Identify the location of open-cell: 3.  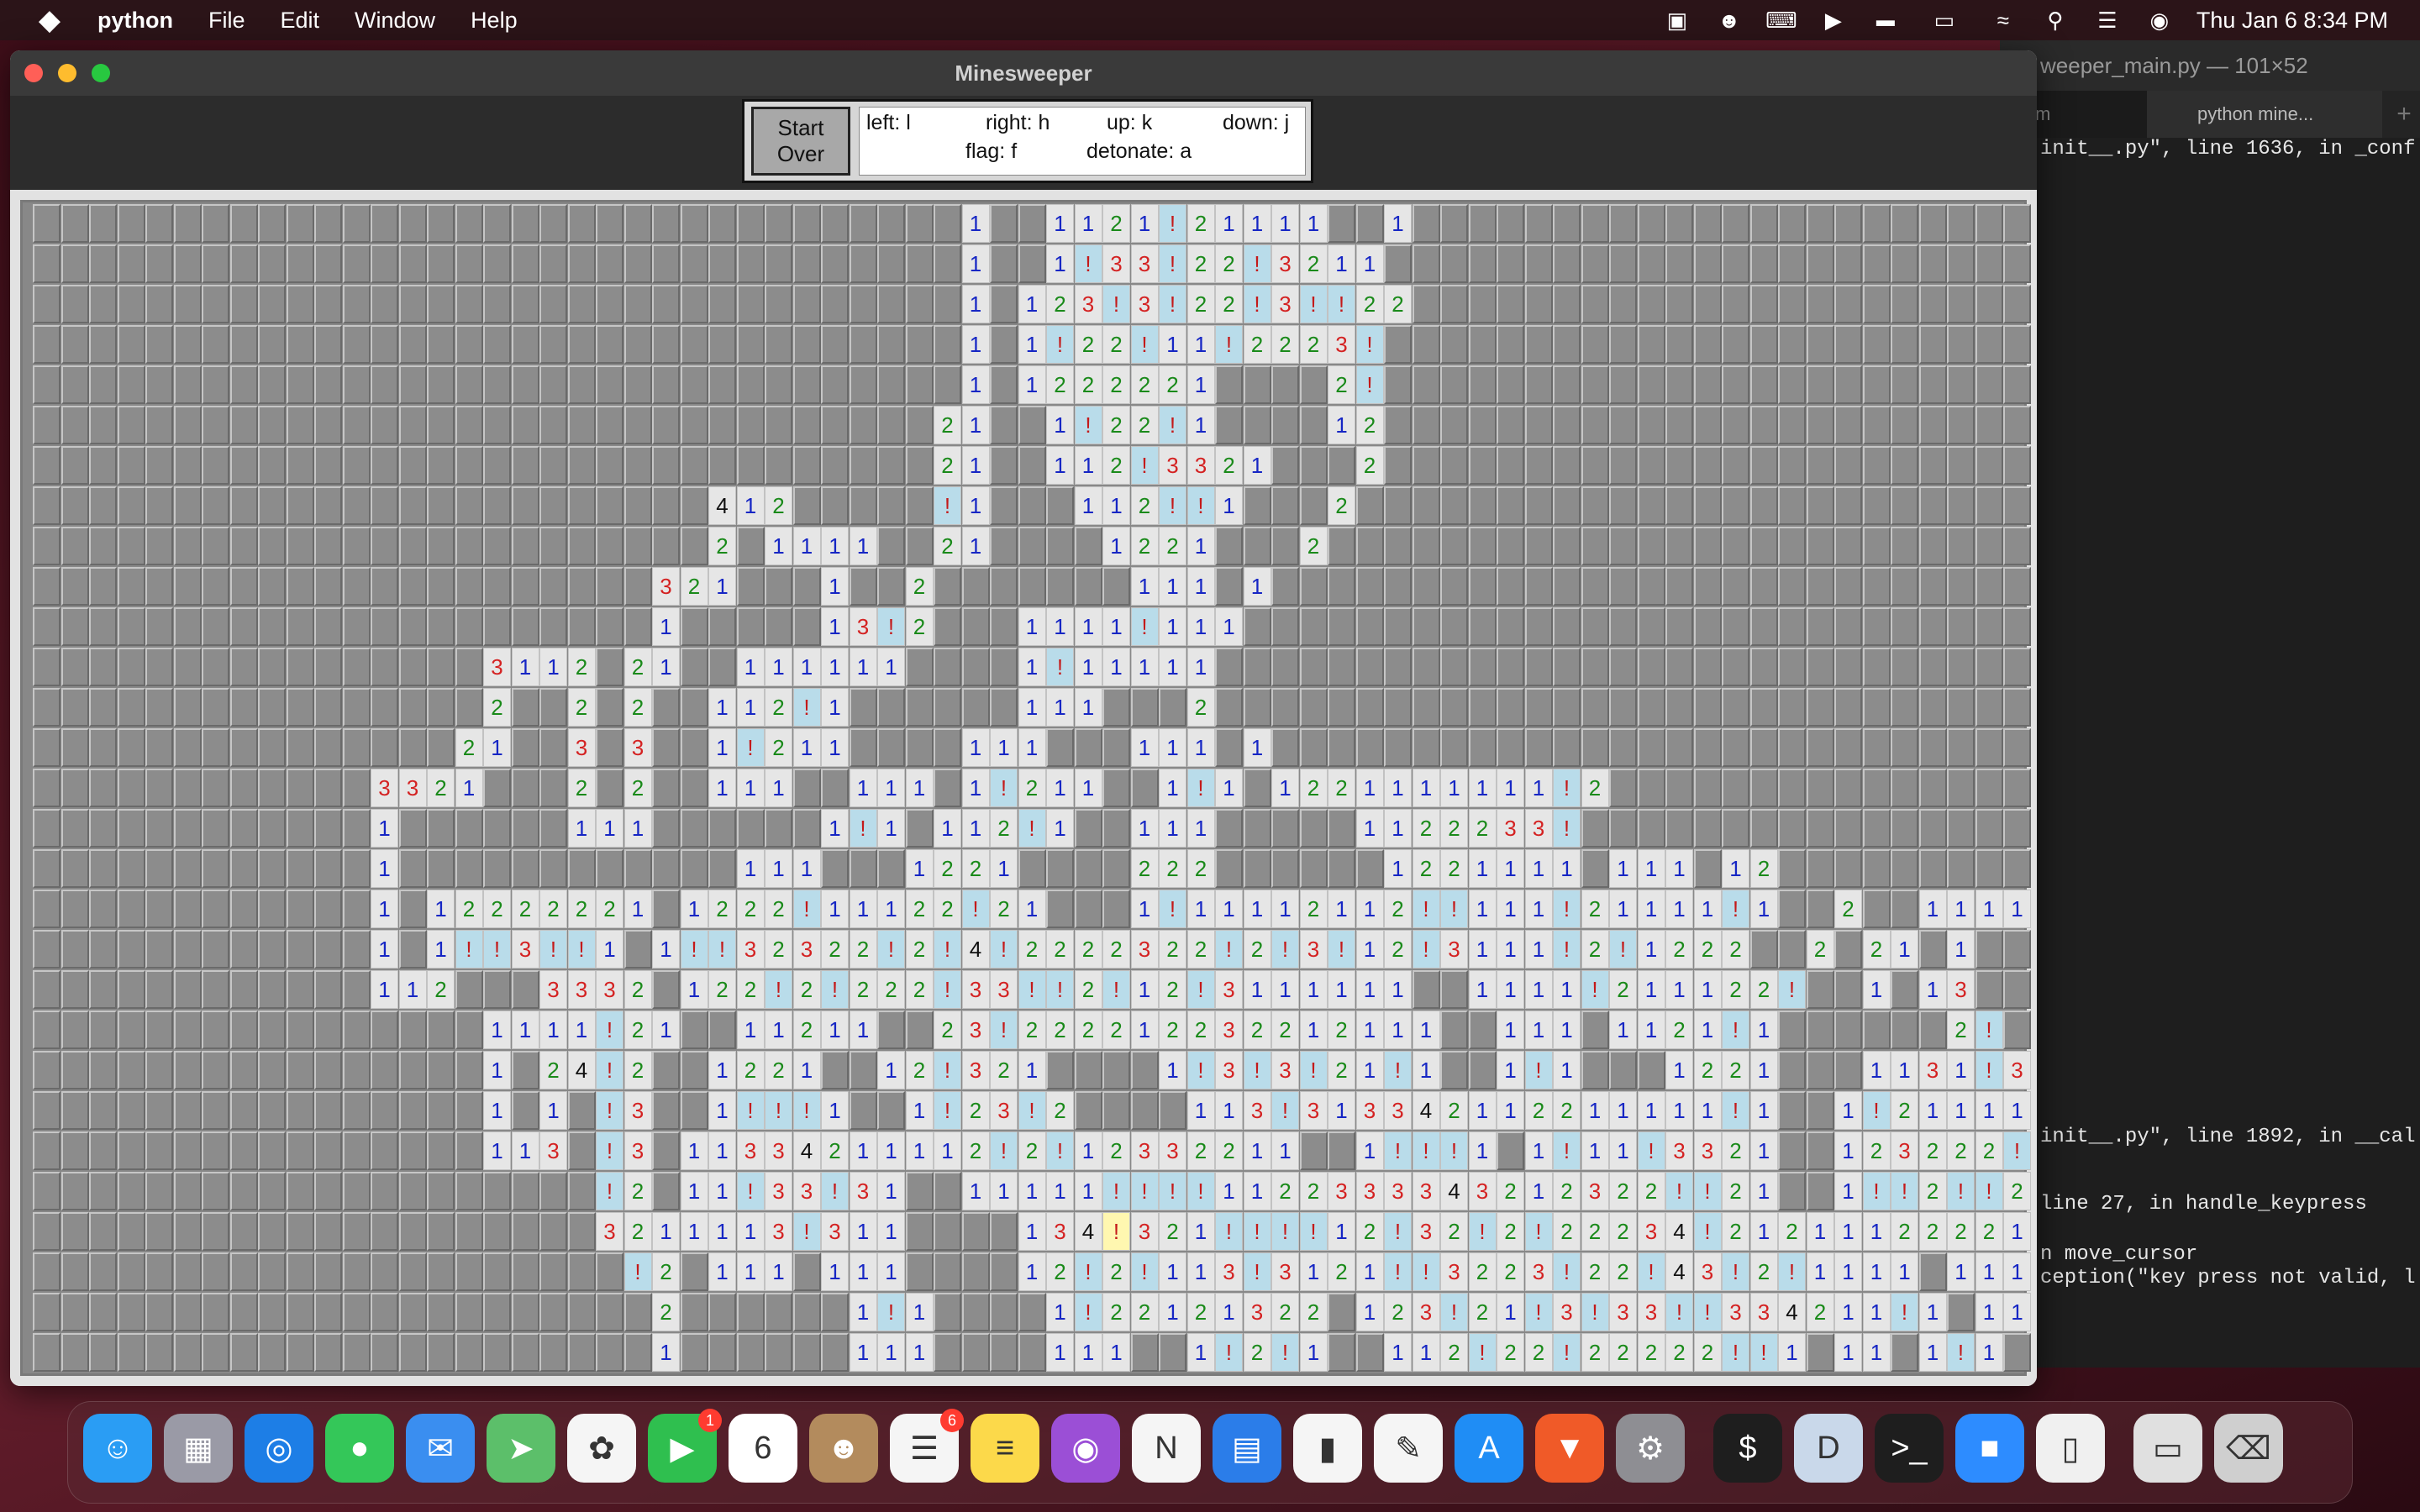
(1651, 1231).